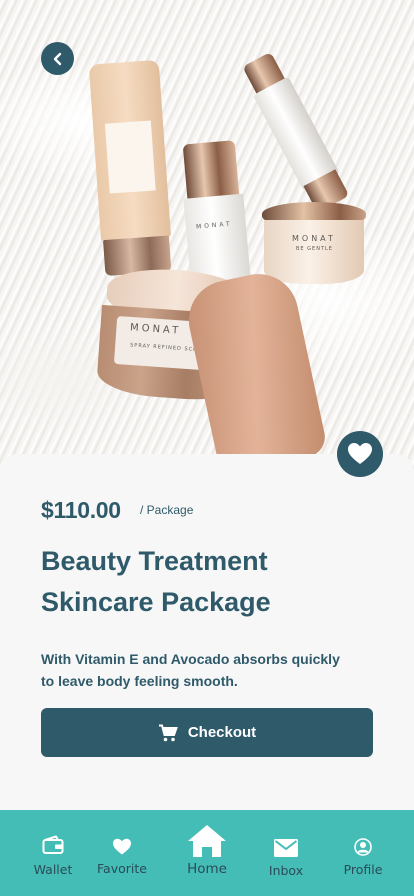 The height and width of the screenshot is (896, 414). I want to click on nav-label-home: Home, so click(207, 869).